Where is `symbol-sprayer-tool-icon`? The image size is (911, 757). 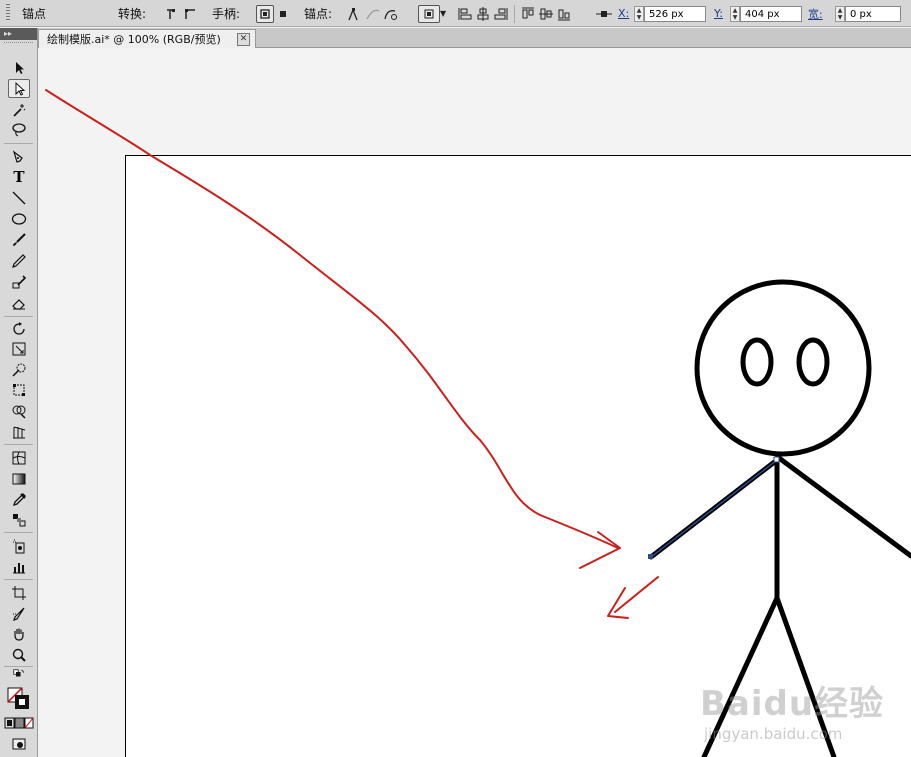
symbol-sprayer-tool-icon is located at coordinates (19, 545).